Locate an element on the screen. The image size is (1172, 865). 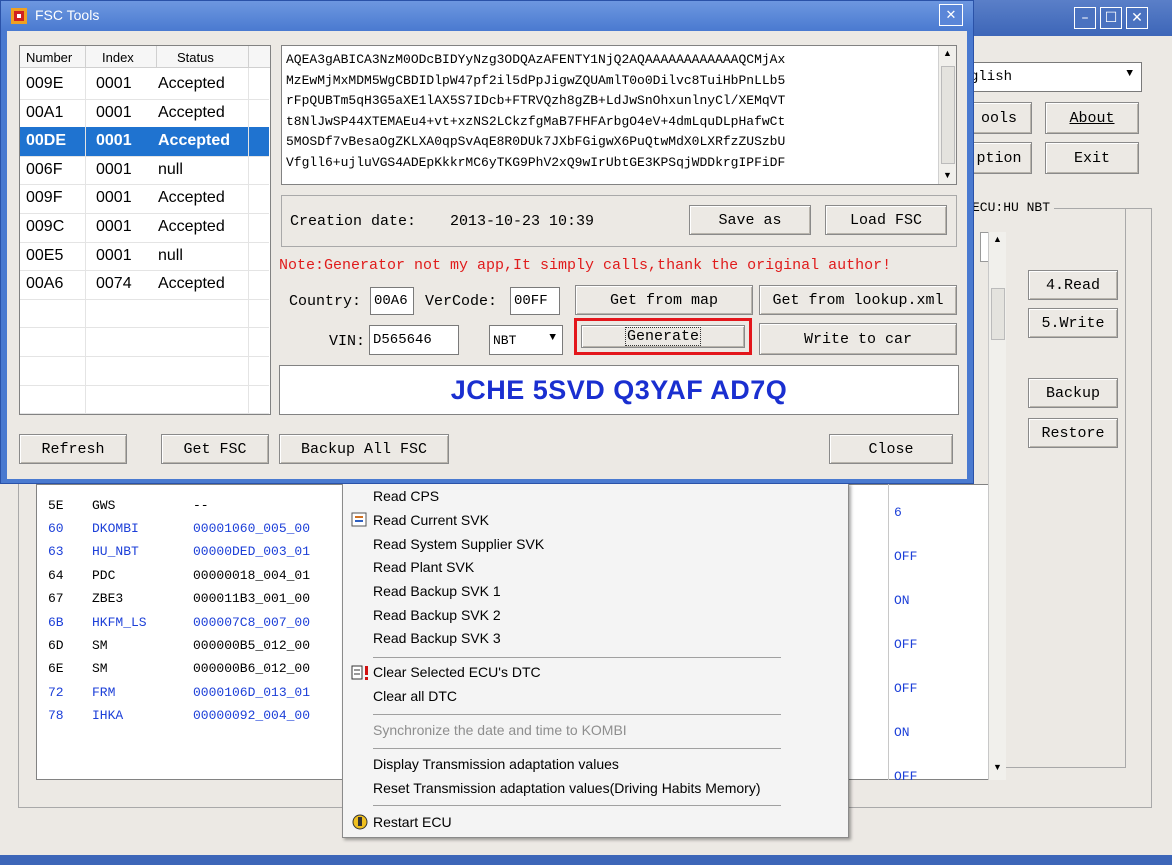
load-fsc-label: Load FSC is located at coordinates (885, 220).